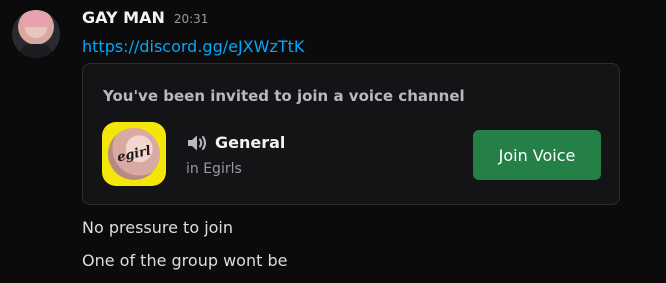 The image size is (666, 283). I want to click on message-header: GAY MAN 20:31, so click(145, 17).